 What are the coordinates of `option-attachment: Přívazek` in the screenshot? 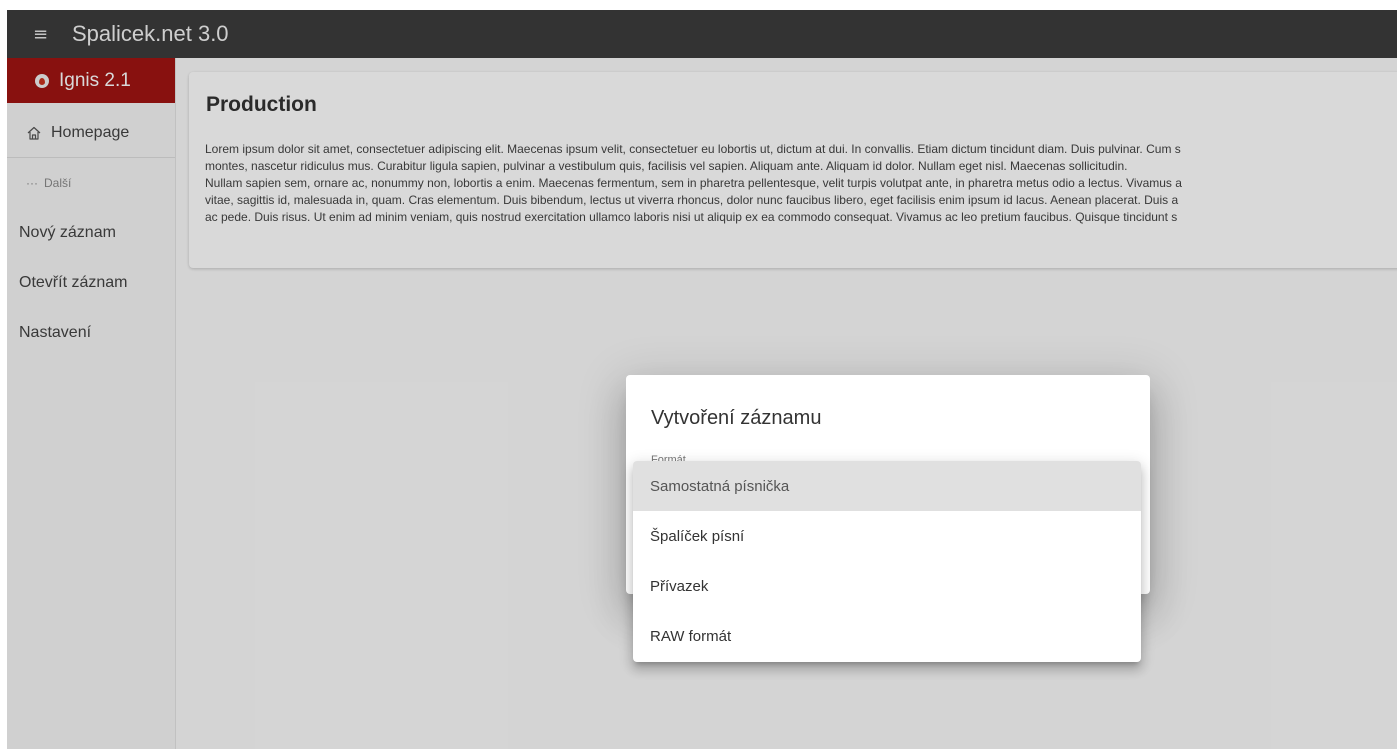 It's located at (887, 586).